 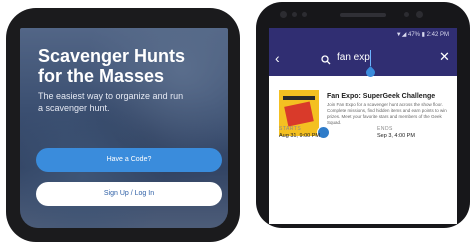 I want to click on search-icon, so click(x=326, y=61).